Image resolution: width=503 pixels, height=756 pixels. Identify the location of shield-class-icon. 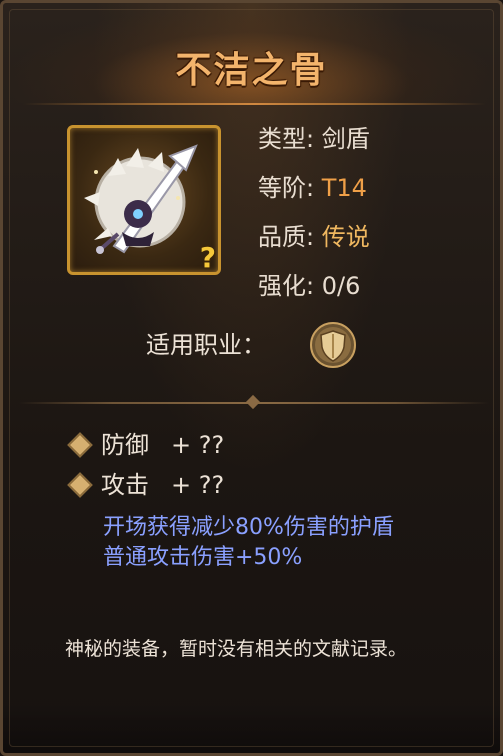
(333, 345).